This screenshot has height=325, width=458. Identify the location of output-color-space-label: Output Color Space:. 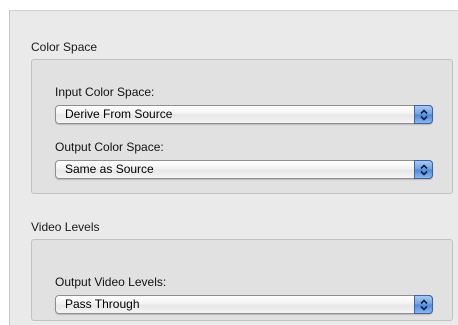
(109, 147).